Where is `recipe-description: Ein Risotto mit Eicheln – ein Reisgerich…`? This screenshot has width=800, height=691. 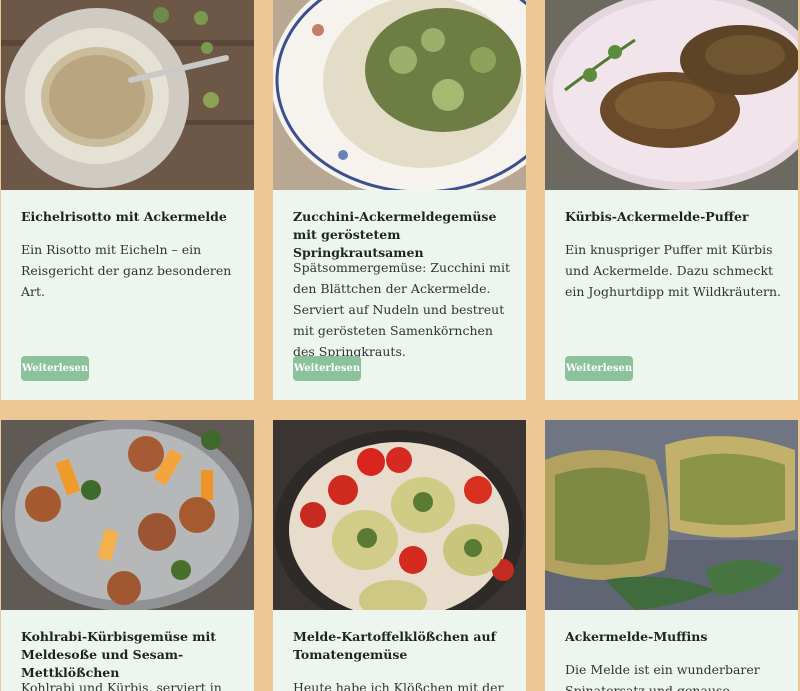
recipe-description: Ein Risotto mit Eicheln – ein Reisgerich… is located at coordinates (126, 270).